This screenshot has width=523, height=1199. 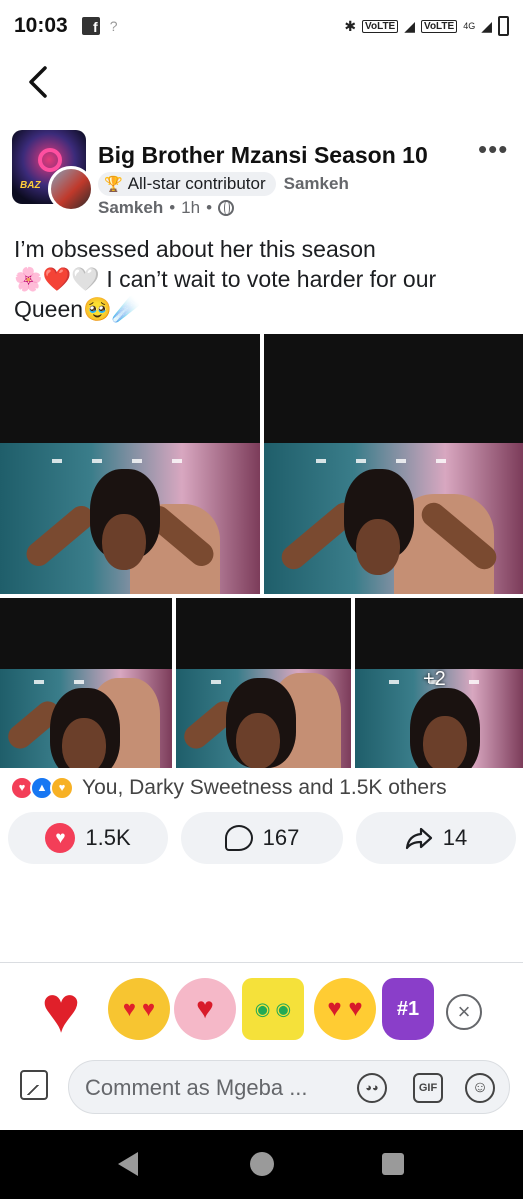 I want to click on top-navigation, so click(x=261, y=82).